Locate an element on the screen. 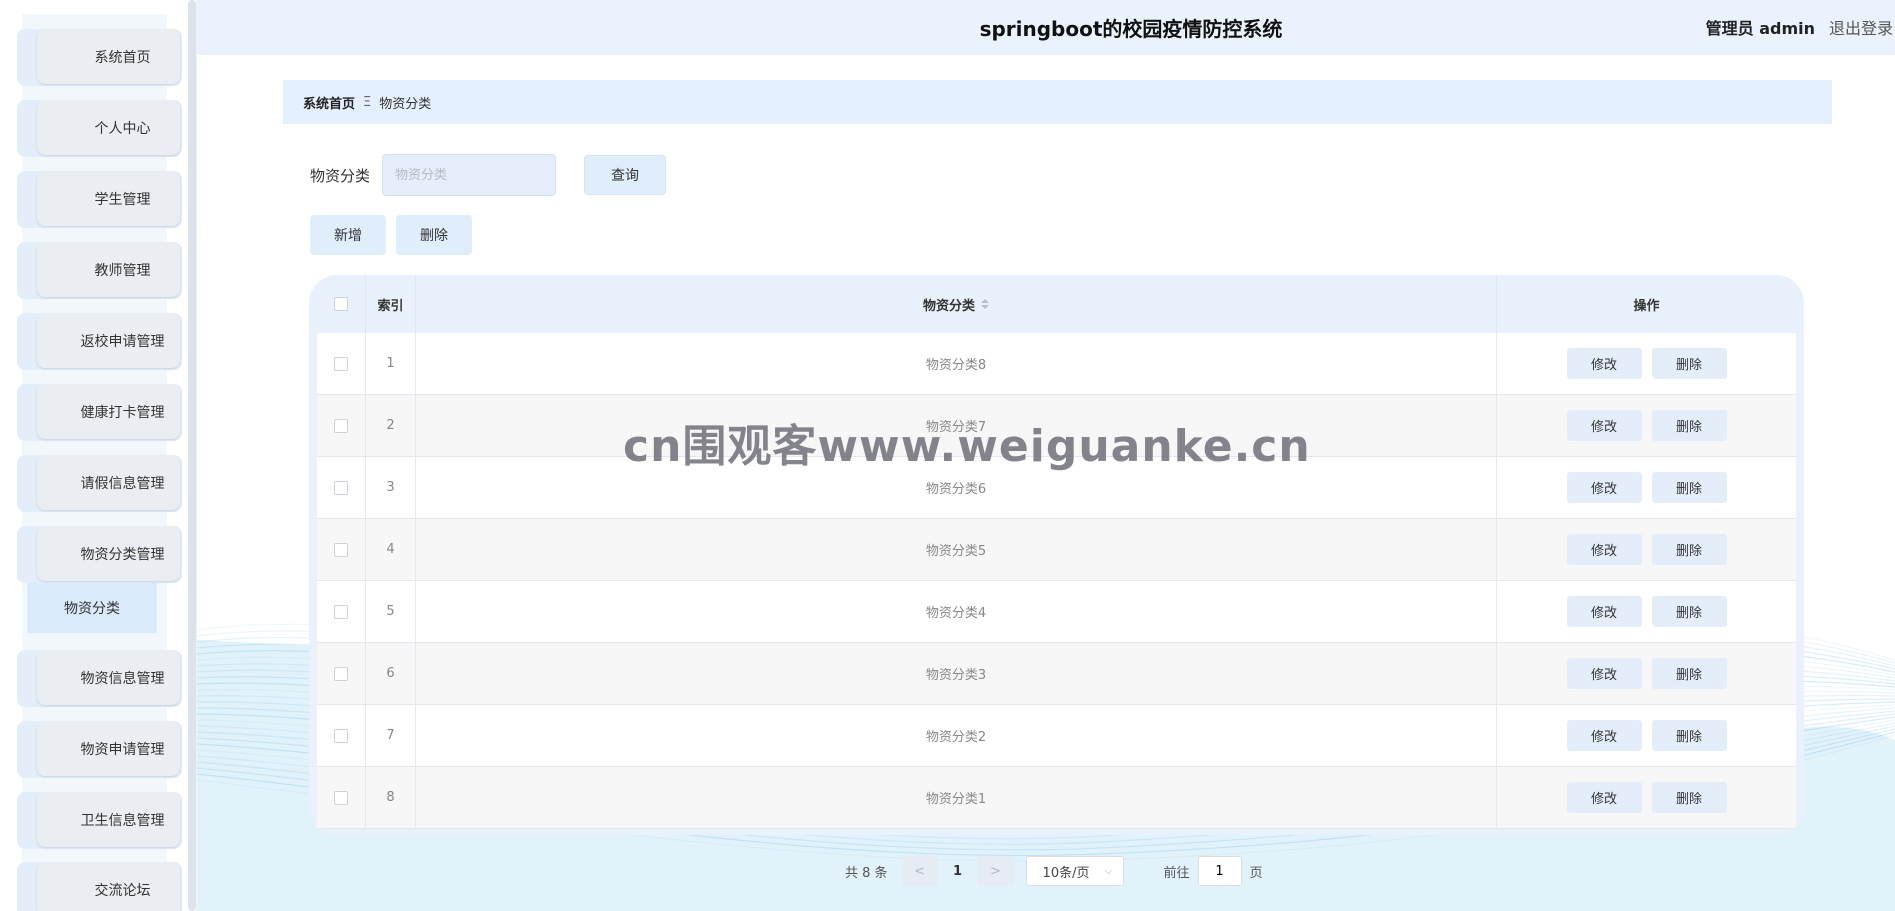 Image resolution: width=1895 pixels, height=911 pixels. sidebar-item-label: 物资信息管理 is located at coordinates (108, 677).